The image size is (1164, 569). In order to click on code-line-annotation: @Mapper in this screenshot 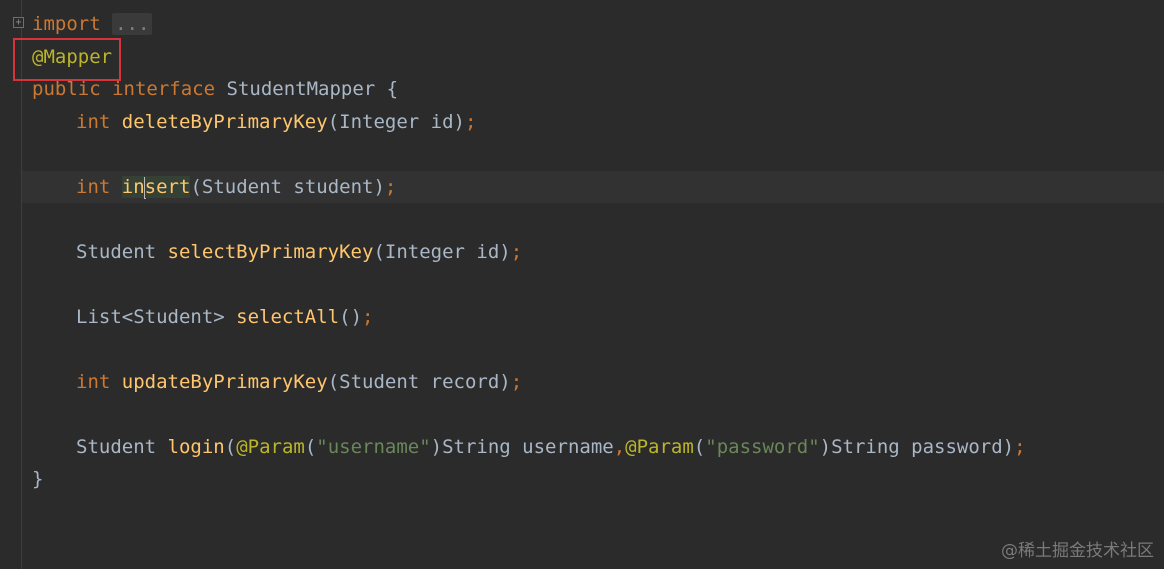, I will do `click(72, 57)`.